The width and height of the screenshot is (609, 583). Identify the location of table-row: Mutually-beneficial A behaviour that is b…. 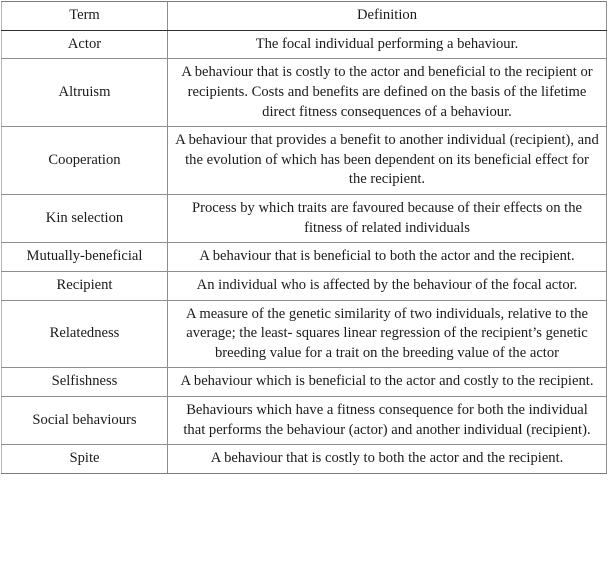
(304, 257).